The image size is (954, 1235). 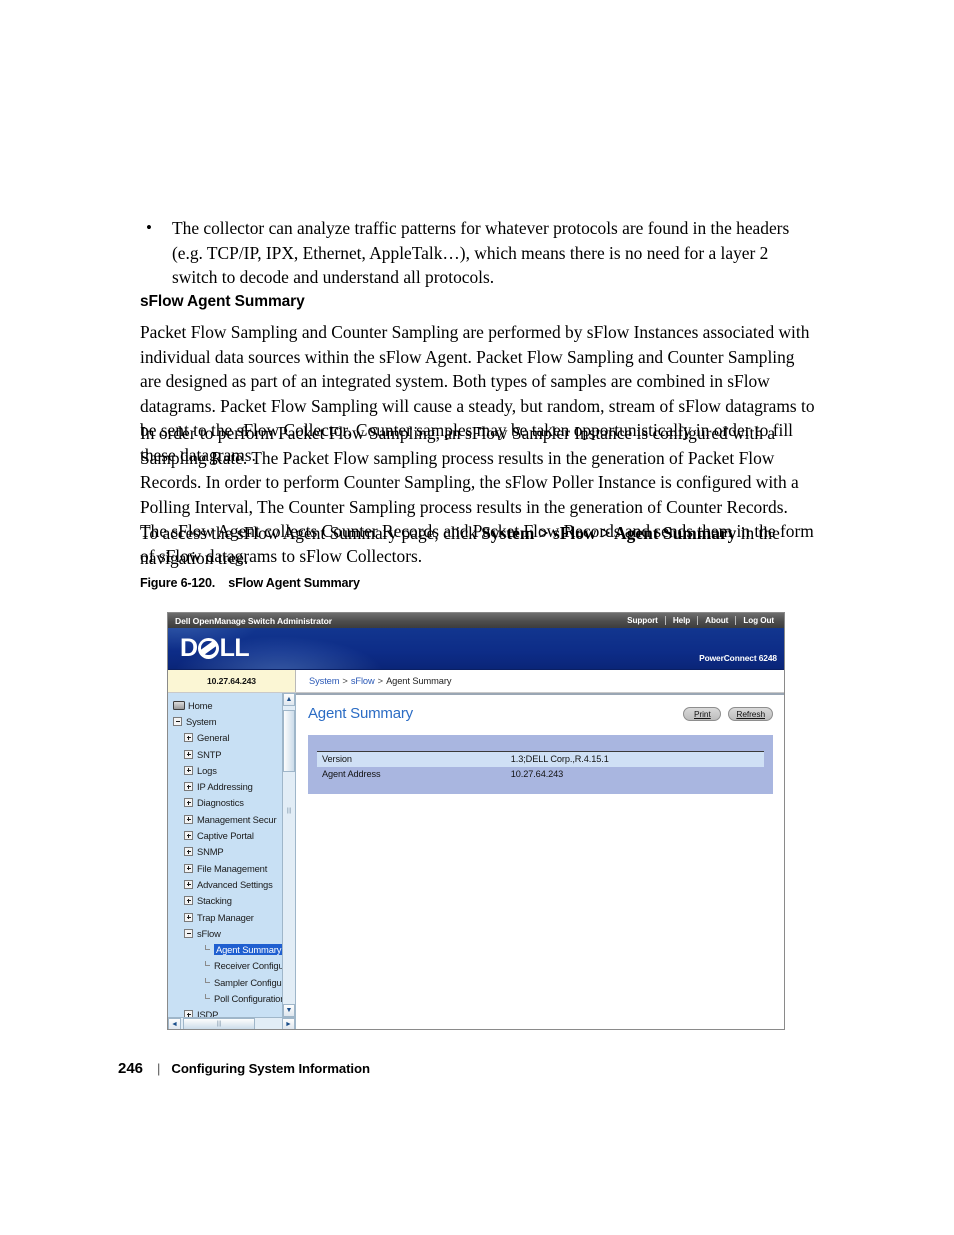 I want to click on scroll-down-icon: ▼, so click(x=289, y=1010).